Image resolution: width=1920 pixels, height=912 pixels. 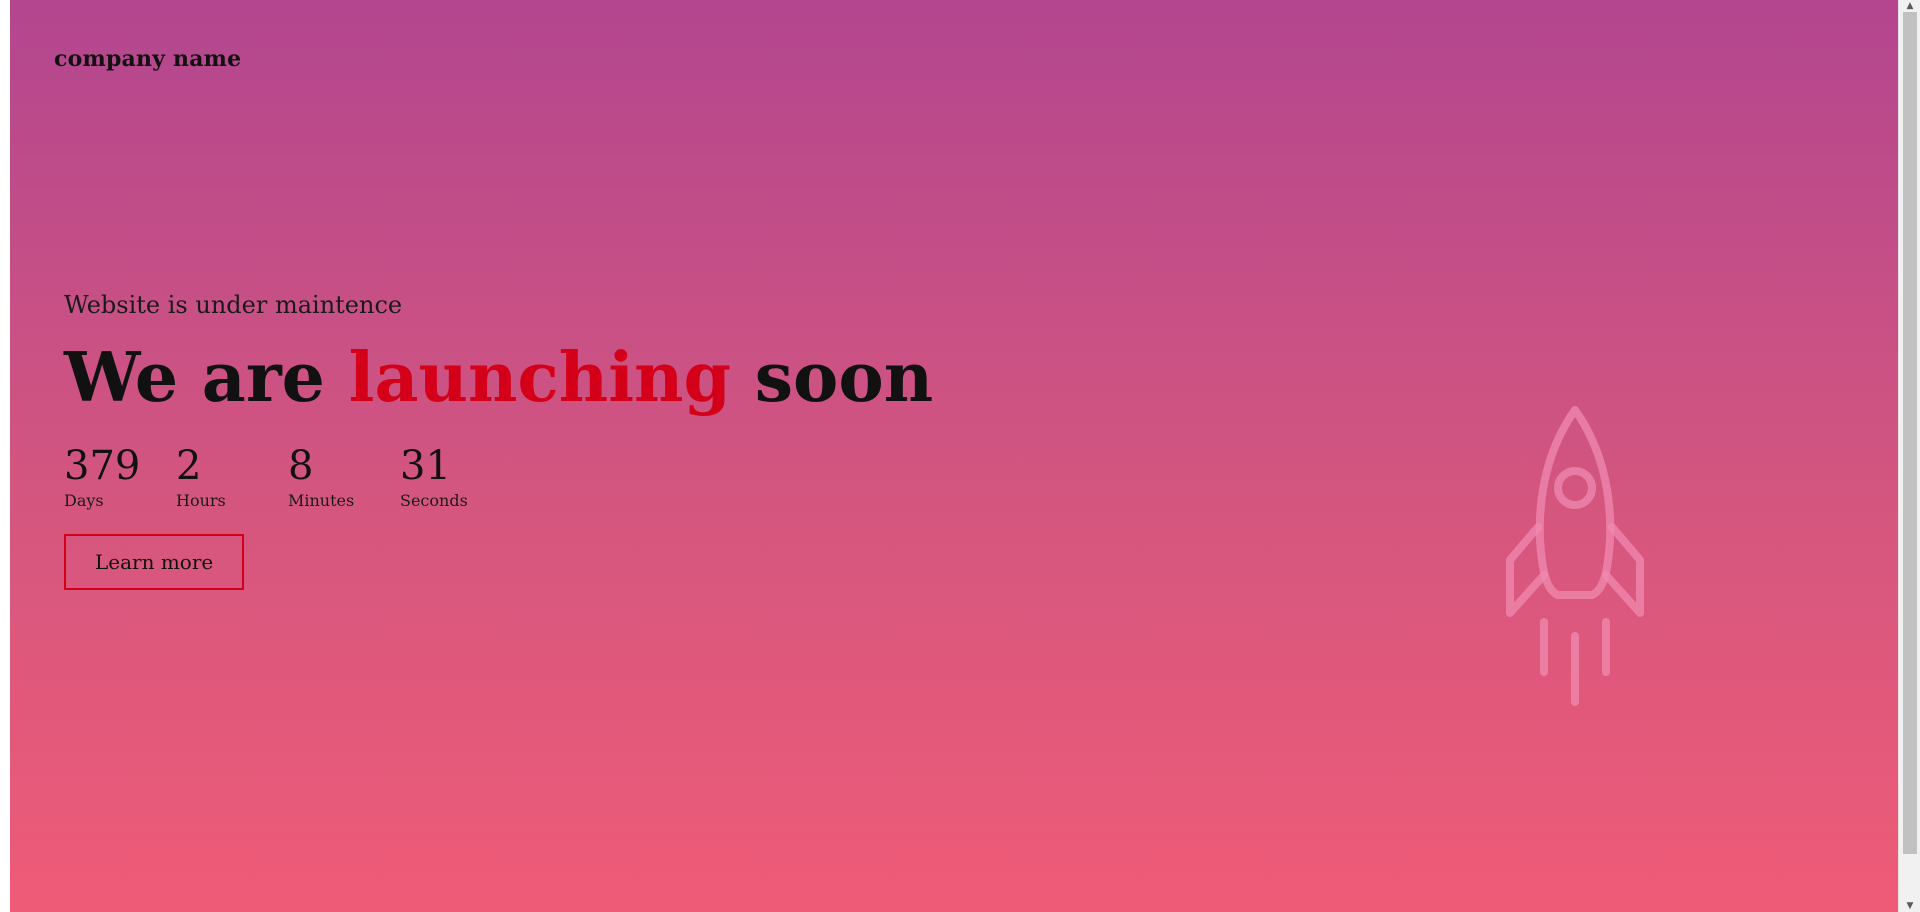 What do you see at coordinates (189, 466) in the screenshot?
I see `countdown-hours-value: 2` at bounding box center [189, 466].